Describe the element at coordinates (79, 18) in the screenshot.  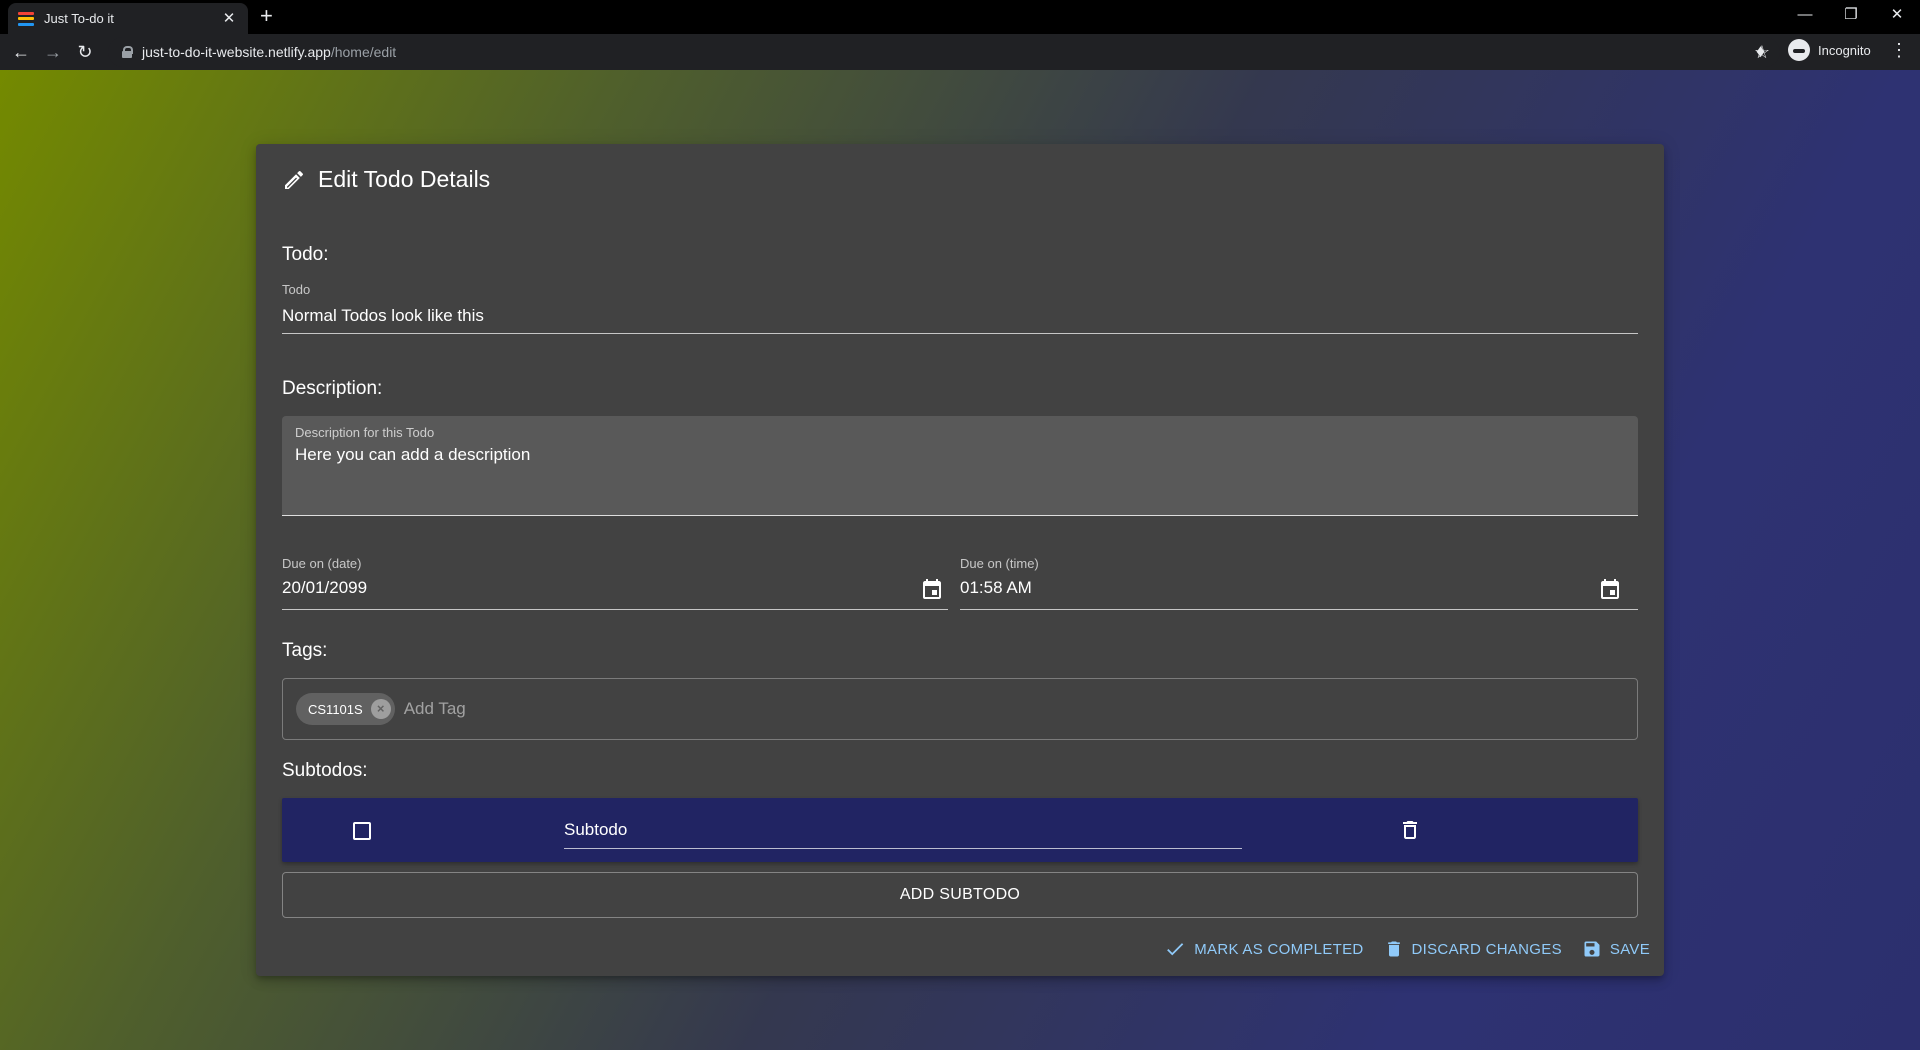
I see `tab-title: Just To-do it` at that location.